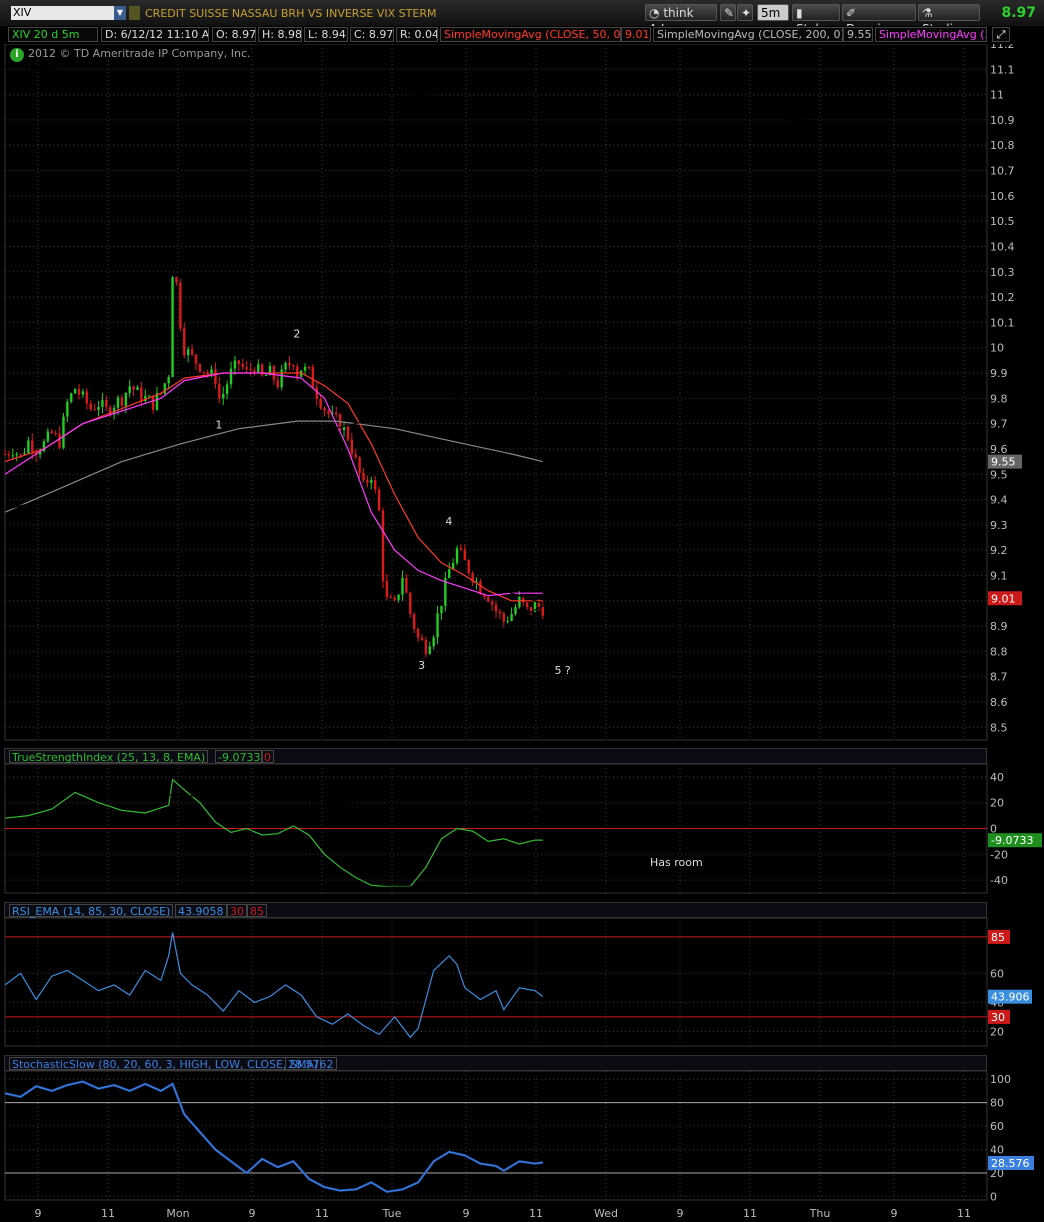  I want to click on sma200-value: 9.55, so click(858, 34).